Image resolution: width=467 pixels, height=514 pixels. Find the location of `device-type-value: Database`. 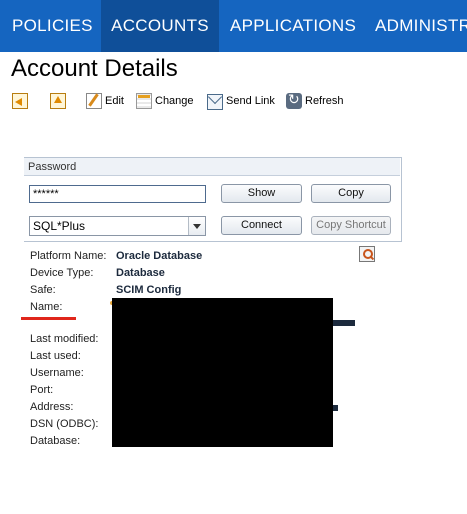

device-type-value: Database is located at coordinates (140, 273).